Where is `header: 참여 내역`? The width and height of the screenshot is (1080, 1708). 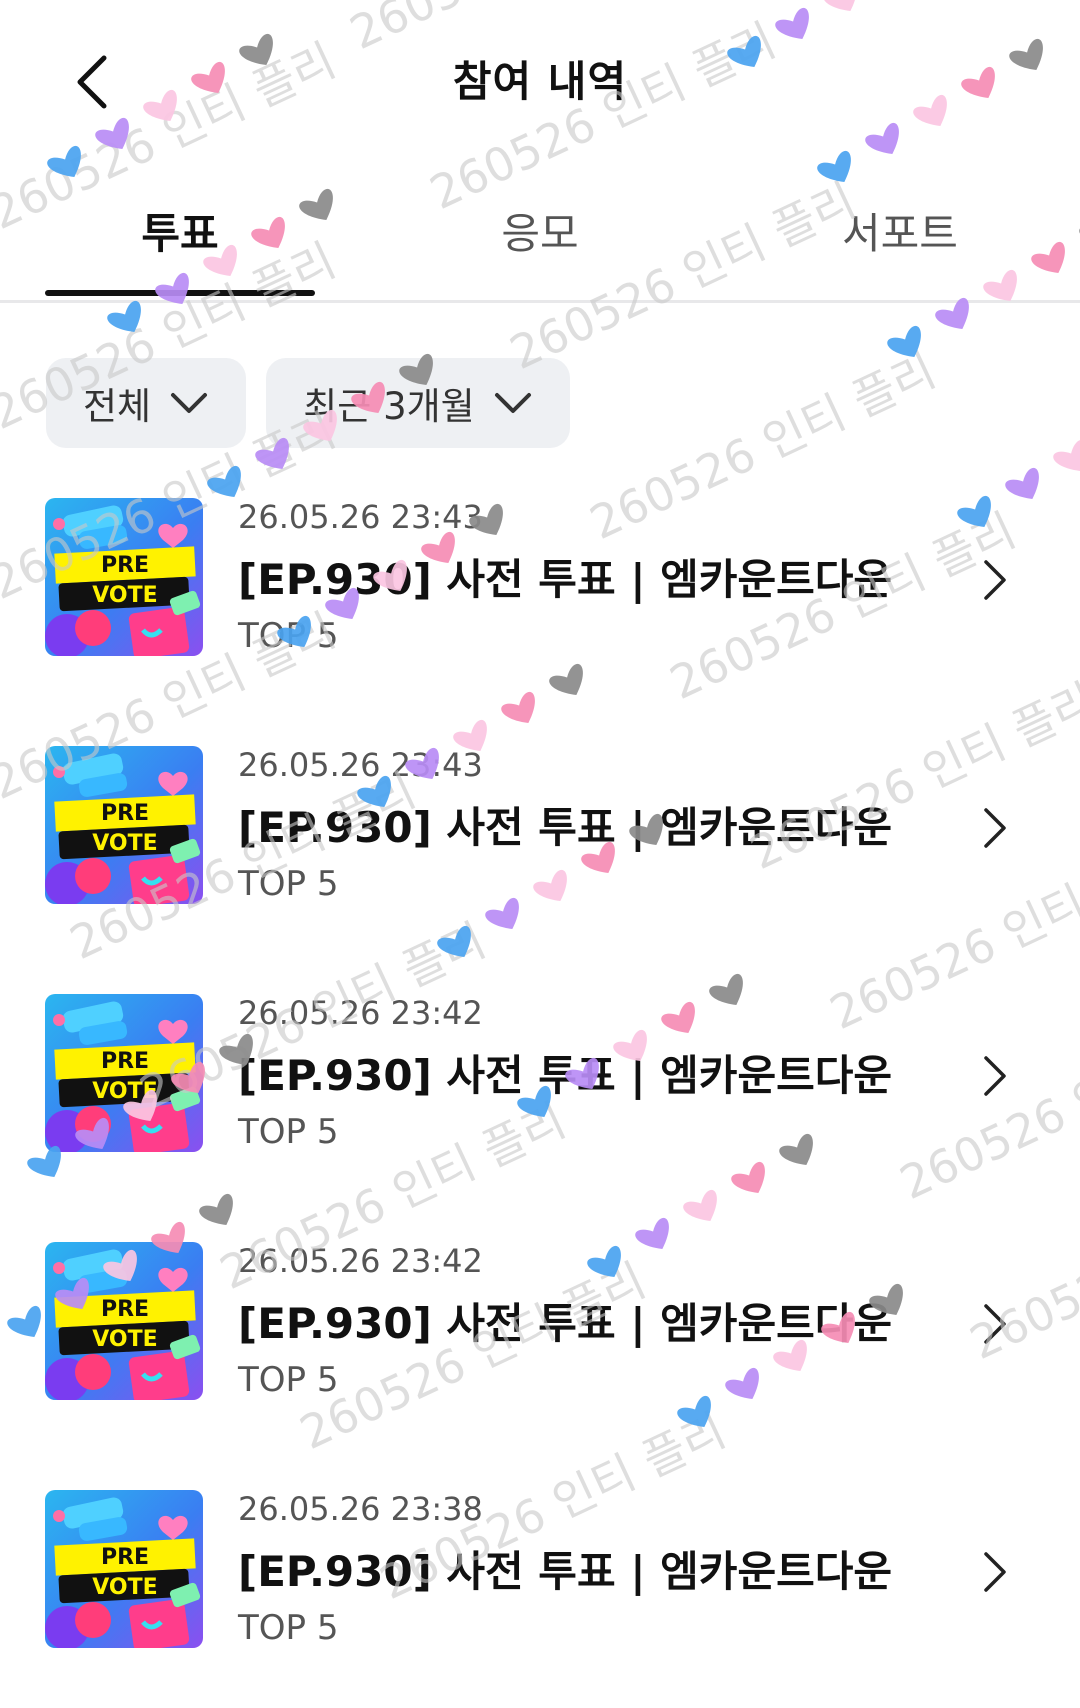 header: 참여 내역 is located at coordinates (540, 75).